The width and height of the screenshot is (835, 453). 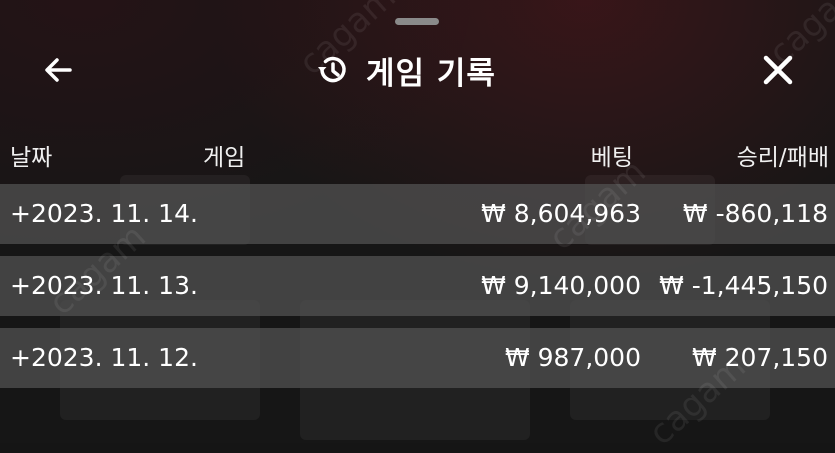 What do you see at coordinates (561, 285) in the screenshot?
I see `row-bet: ₩ 9,140,000` at bounding box center [561, 285].